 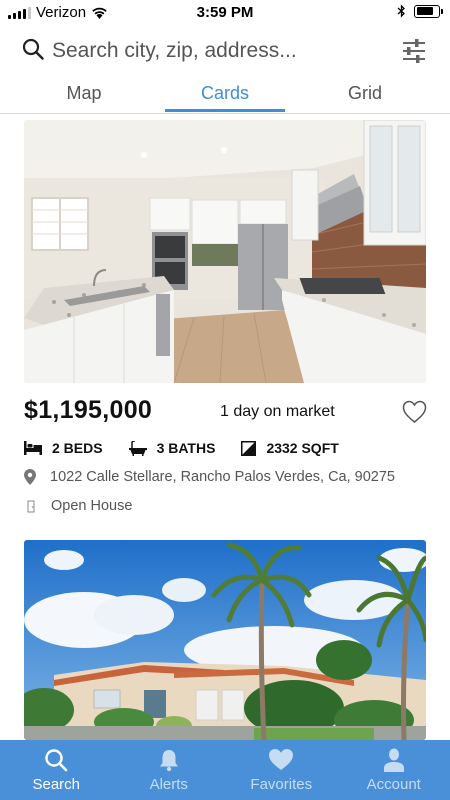 What do you see at coordinates (424, 11) in the screenshot?
I see `battery-level` at bounding box center [424, 11].